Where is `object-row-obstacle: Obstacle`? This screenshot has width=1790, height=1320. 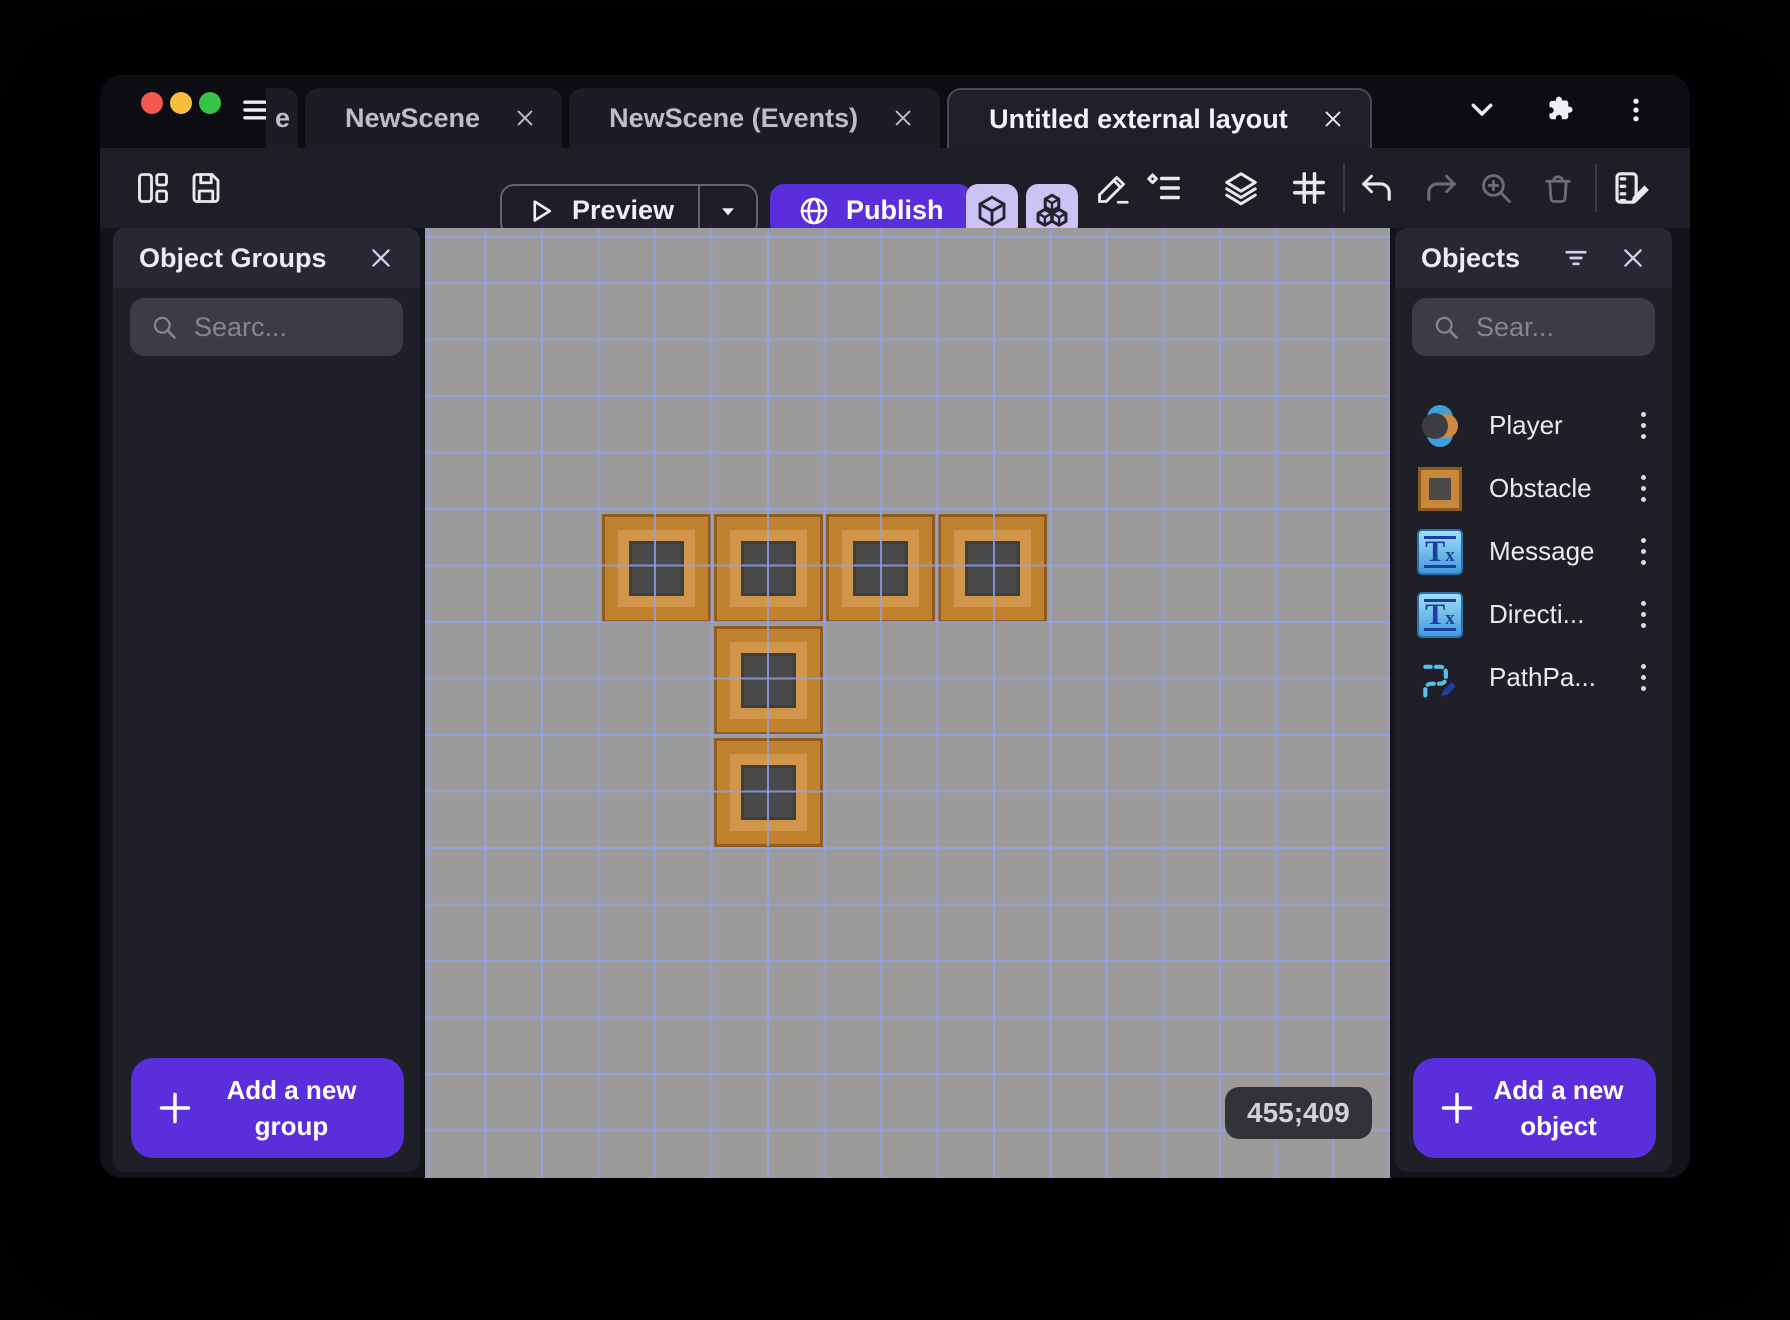 object-row-obstacle: Obstacle is located at coordinates (1533, 488).